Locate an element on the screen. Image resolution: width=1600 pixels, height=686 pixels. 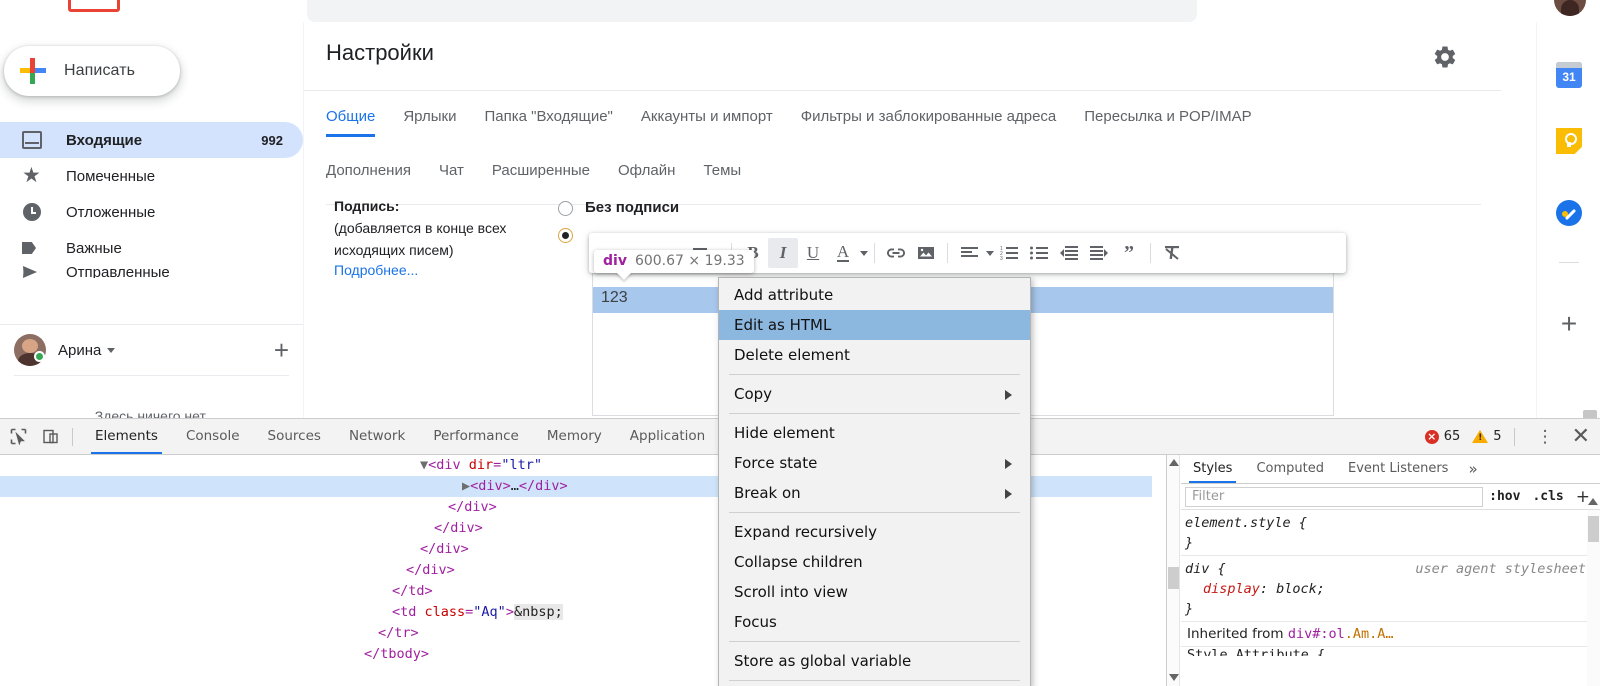
tab-themes: Темы is located at coordinates (722, 176).